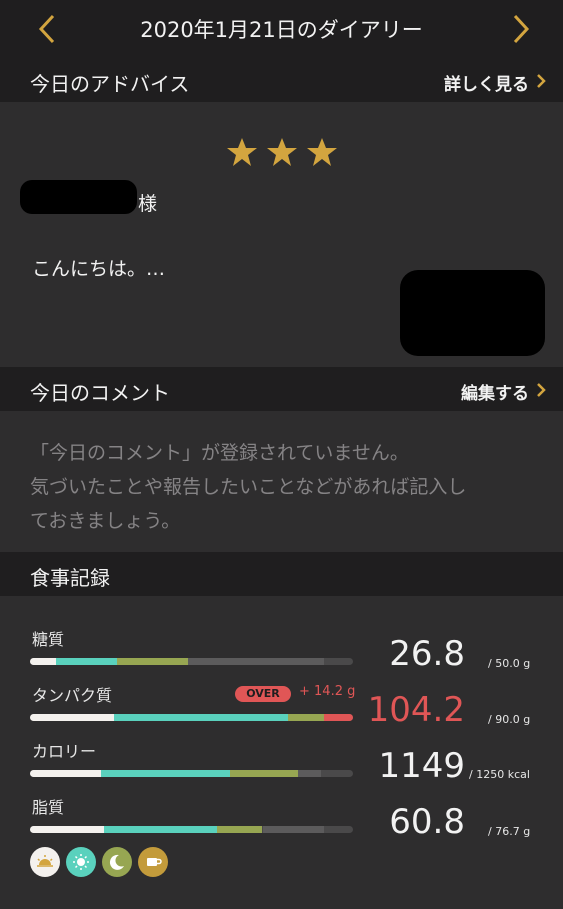  What do you see at coordinates (148, 204) in the screenshot?
I see `honorific-suffix: 様` at bounding box center [148, 204].